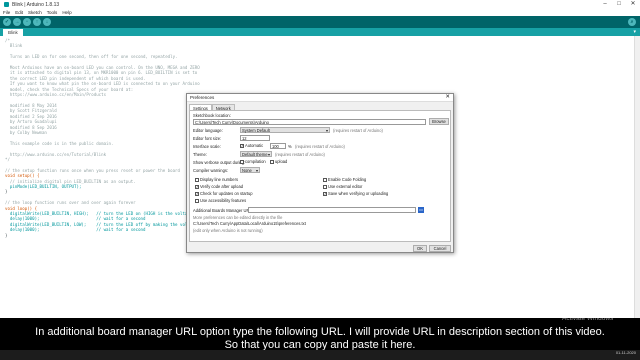 This screenshot has width=640, height=360. I want to click on browse-button: Browse, so click(439, 121).